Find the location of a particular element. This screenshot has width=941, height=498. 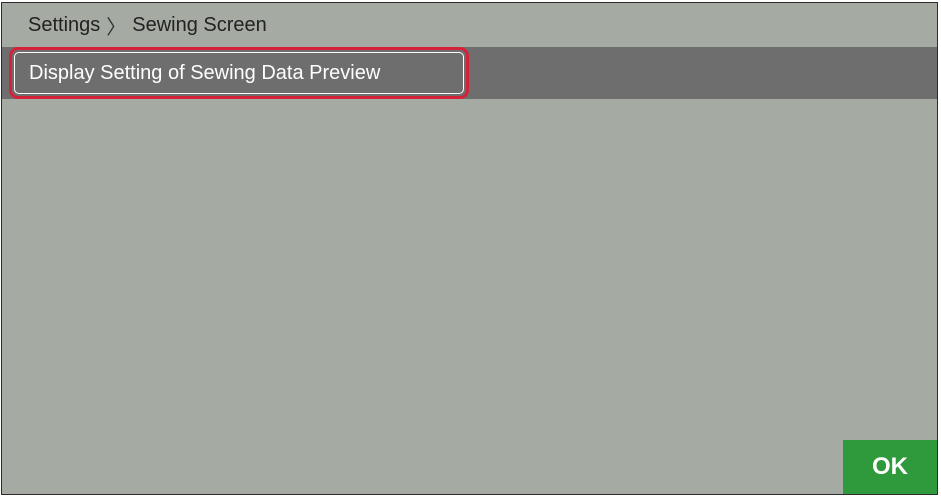

menu-item-display-setting-preview: Display Setting of Sewing Data Preview is located at coordinates (239, 73).